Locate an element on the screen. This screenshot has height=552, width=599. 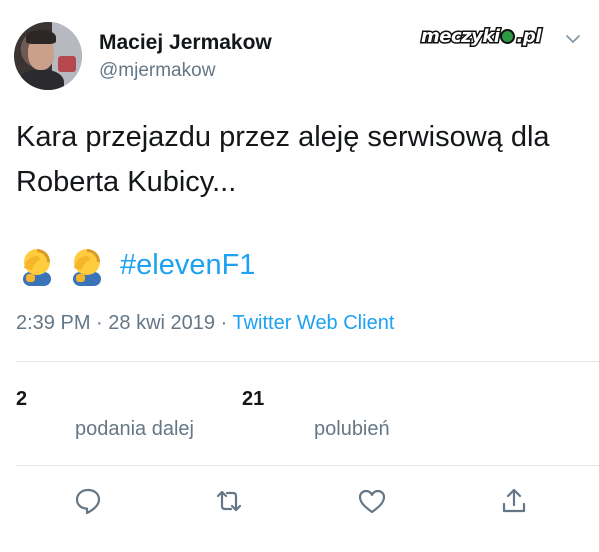
reply-button is located at coordinates (88, 501).